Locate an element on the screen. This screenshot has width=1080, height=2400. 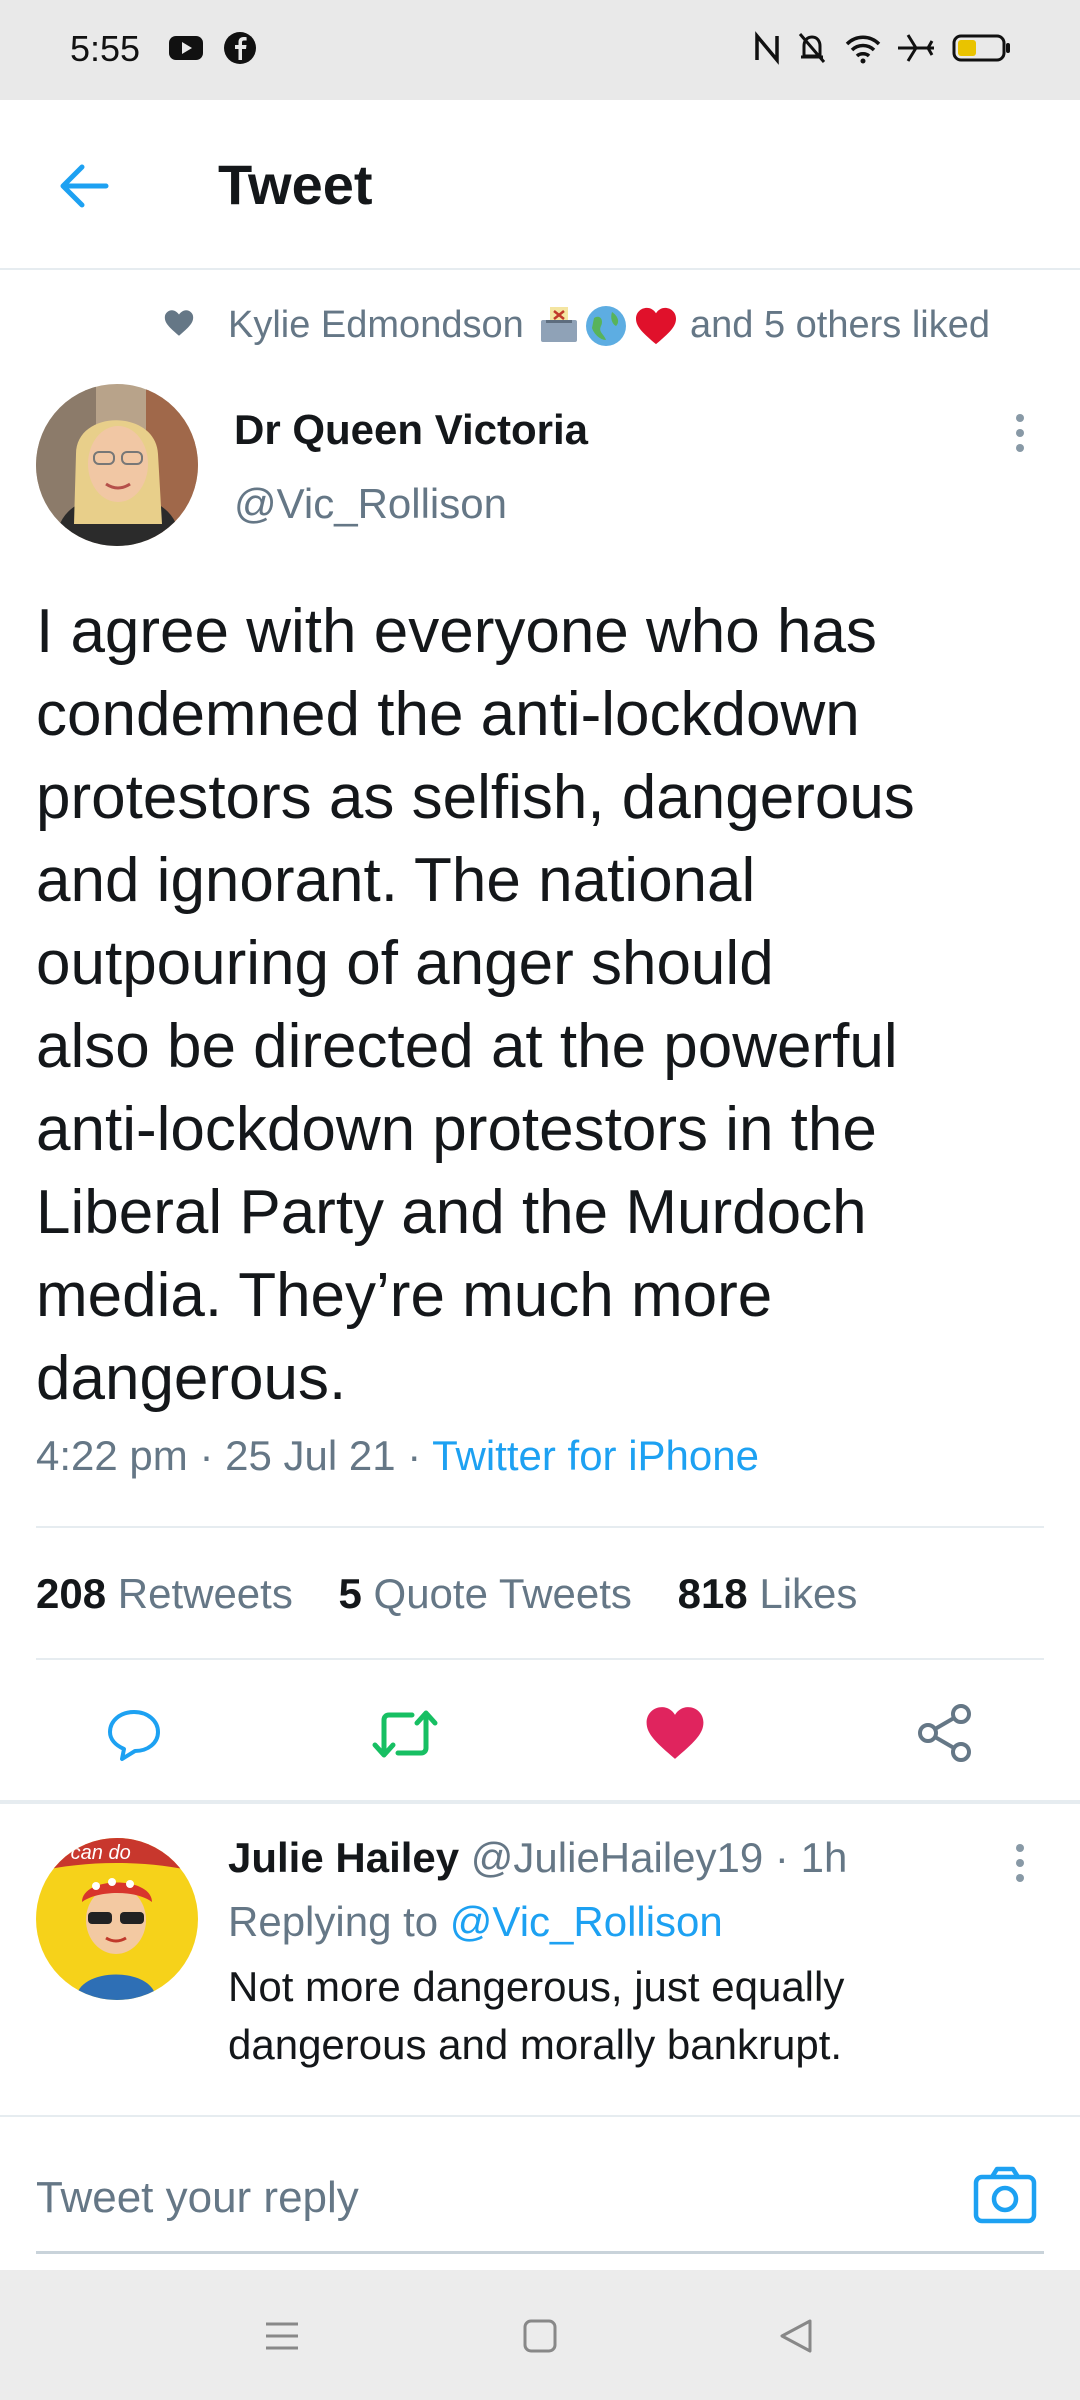
home-square-icon is located at coordinates (540, 2336).